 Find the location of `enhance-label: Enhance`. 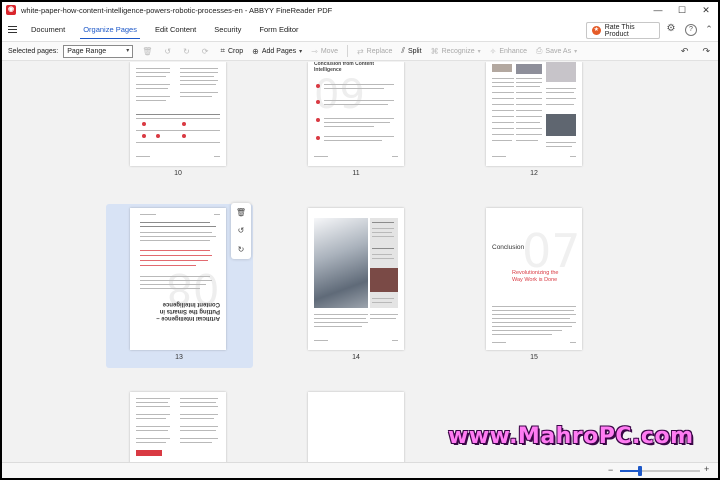

enhance-label: Enhance is located at coordinates (513, 51).